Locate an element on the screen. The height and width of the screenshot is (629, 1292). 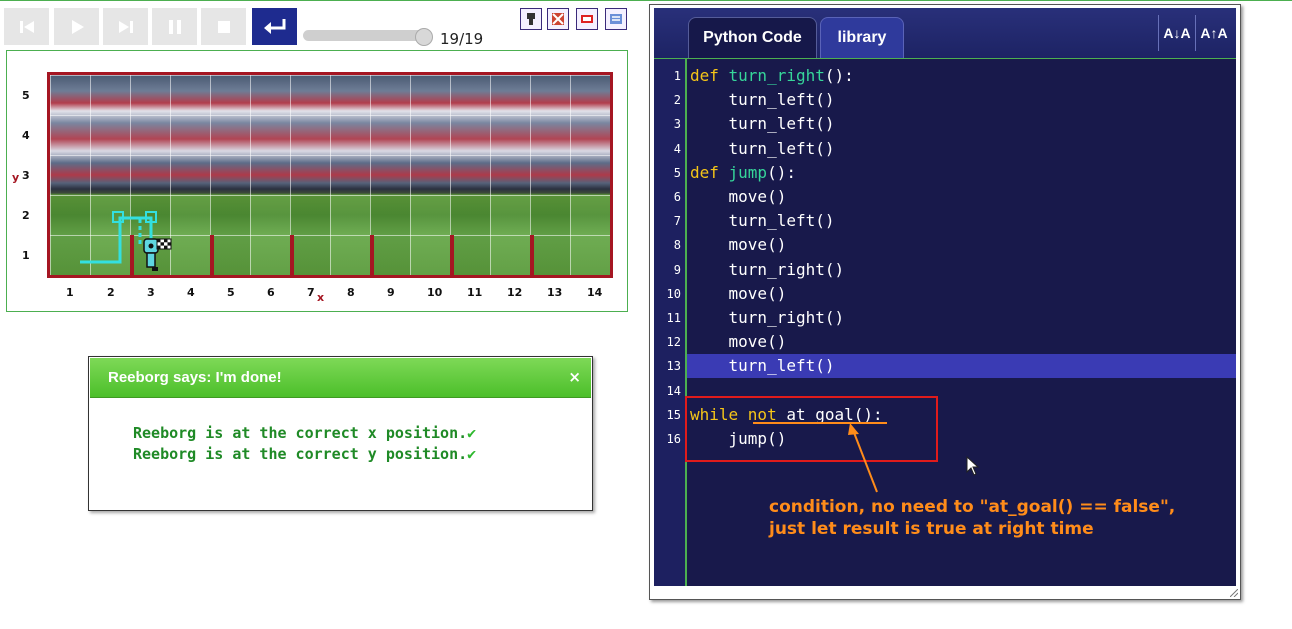
editor-tabs-bar: Python Code library A↓A A↑A is located at coordinates (945, 33).